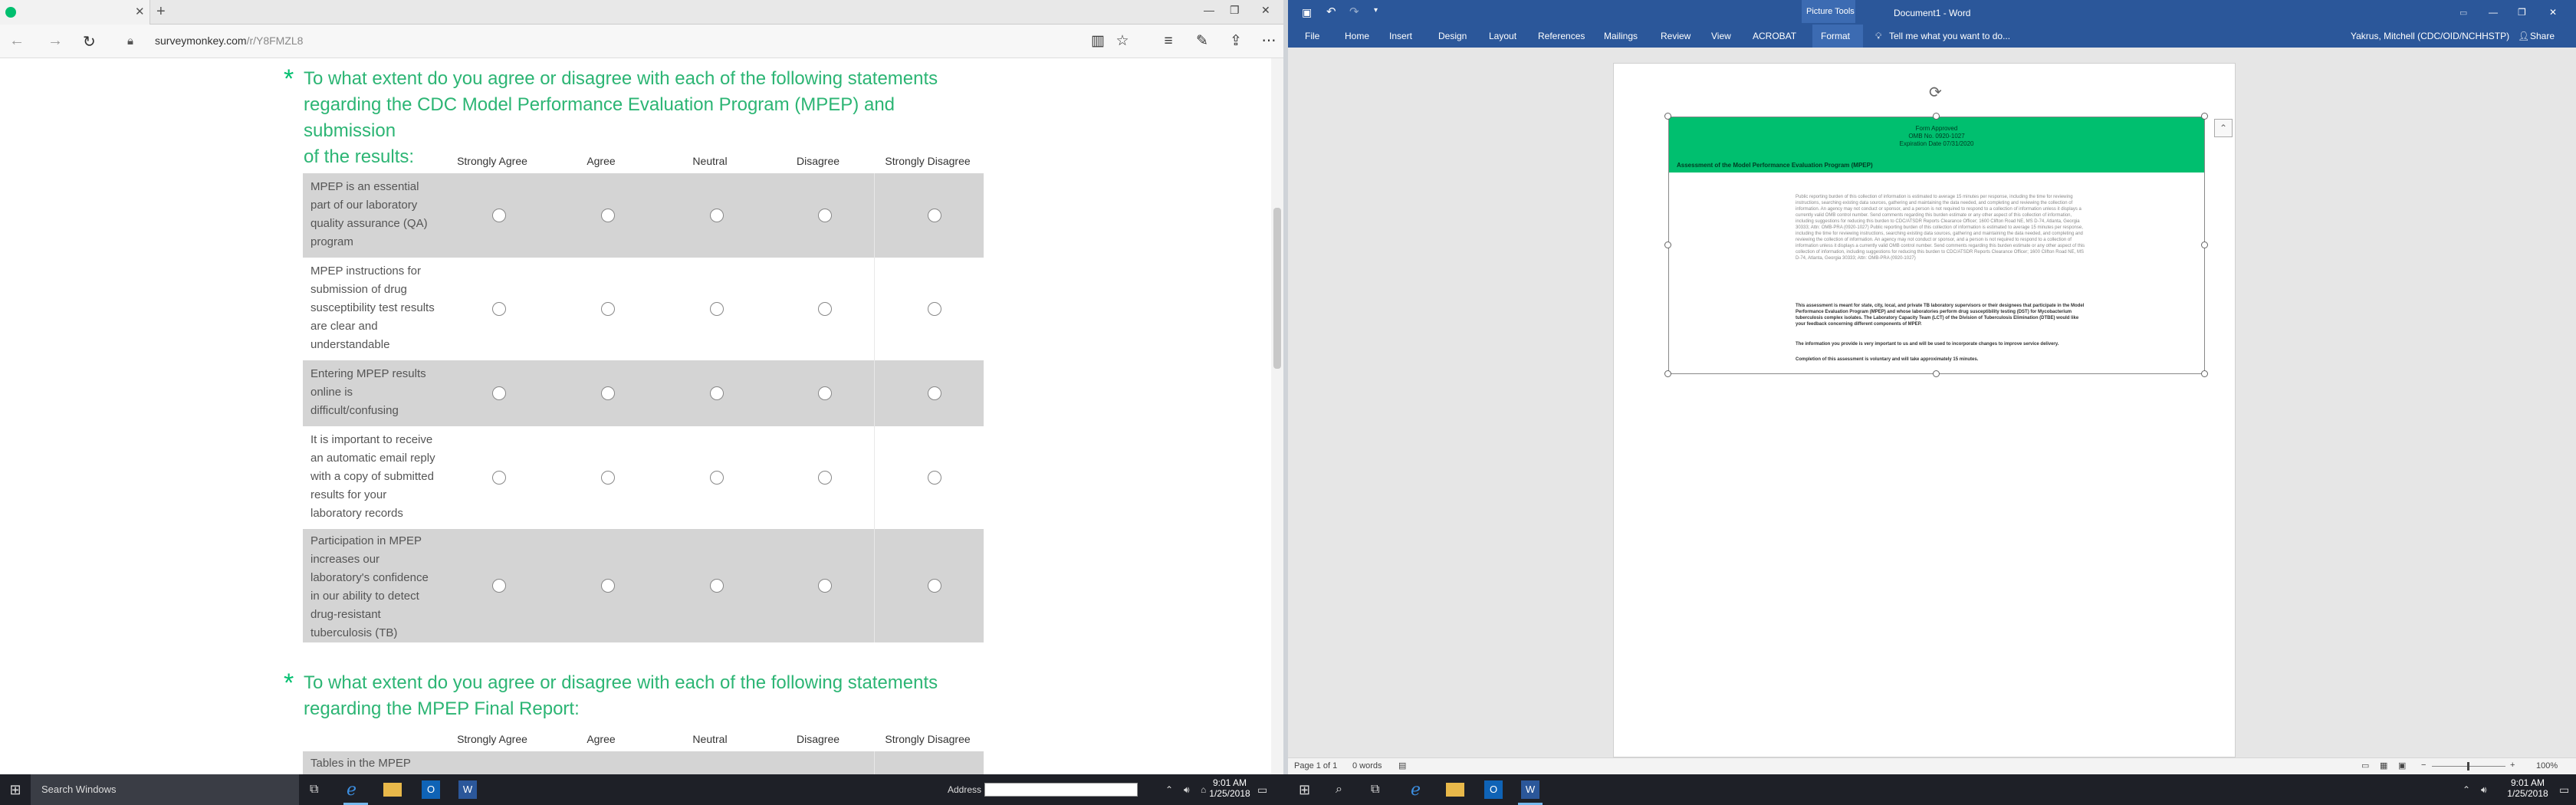 The height and width of the screenshot is (805, 2576). Describe the element at coordinates (1676, 36) in the screenshot. I see `tab-review: Review` at that location.